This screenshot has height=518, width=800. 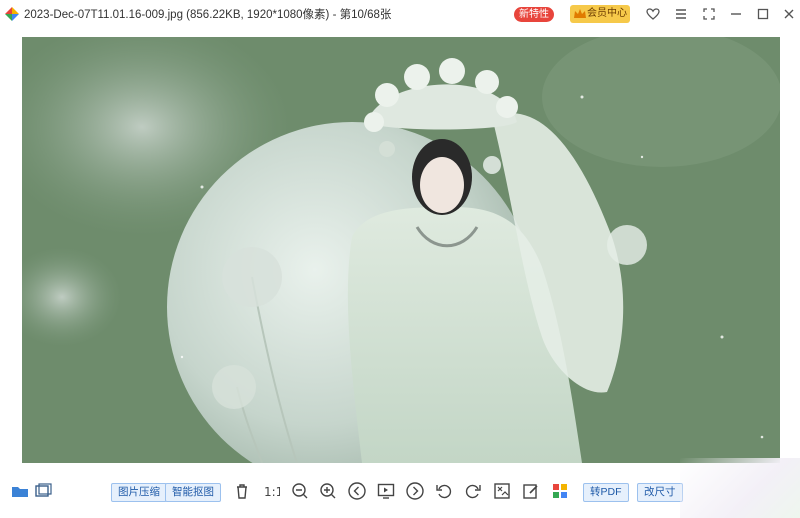 What do you see at coordinates (386, 491) in the screenshot?
I see `slideshow-icon` at bounding box center [386, 491].